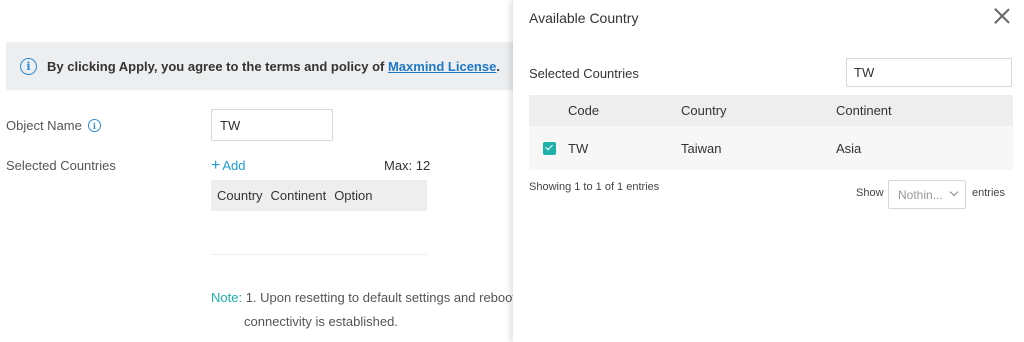 The height and width of the screenshot is (342, 1024). I want to click on object-name-label-text: Object Name, so click(44, 125).